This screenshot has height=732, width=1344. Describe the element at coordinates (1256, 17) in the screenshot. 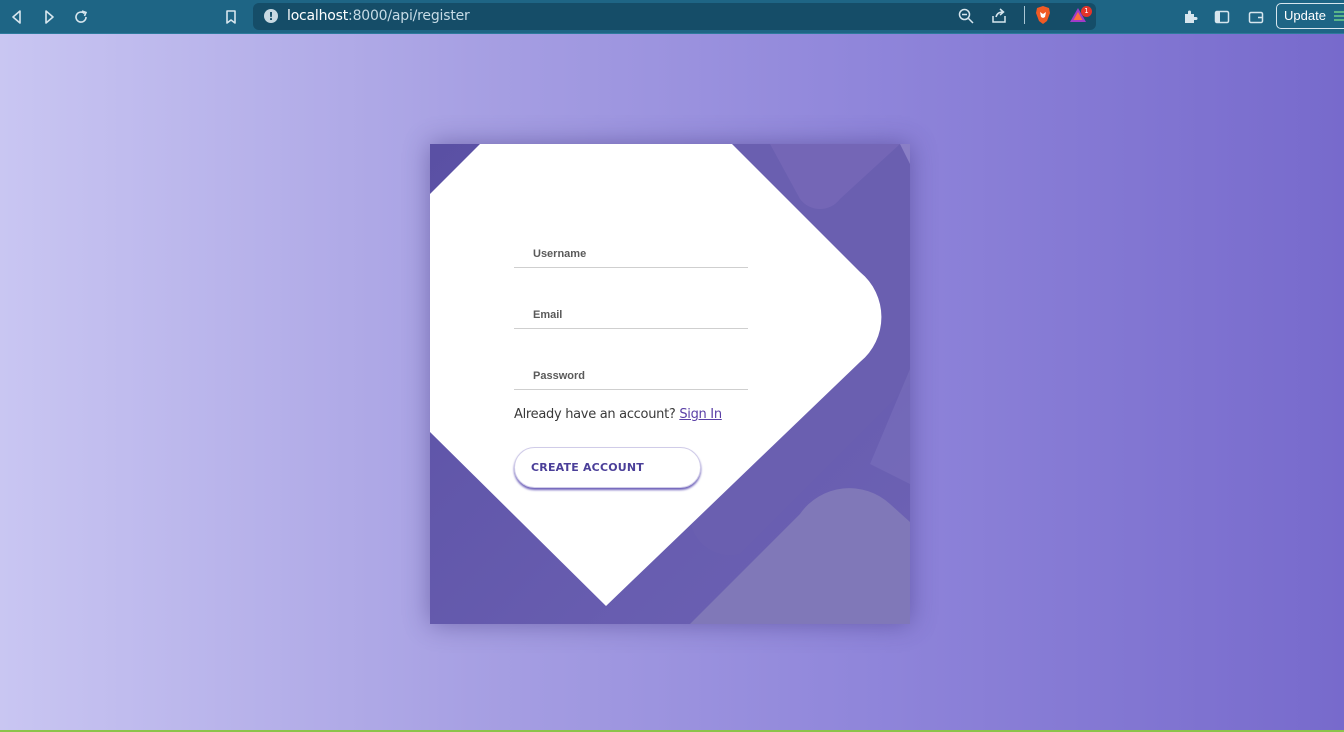

I see `wallet-icon` at that location.